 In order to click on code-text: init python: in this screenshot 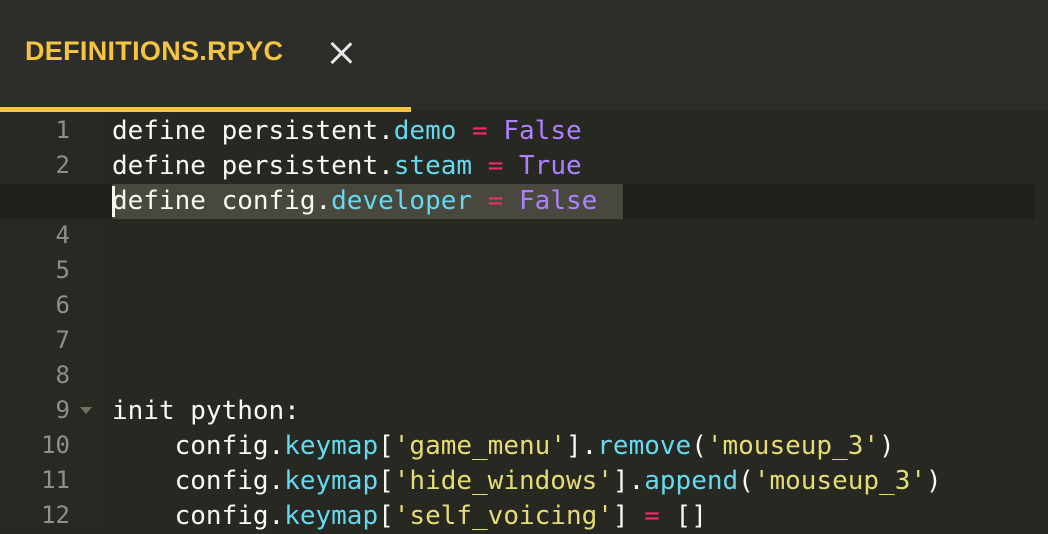, I will do `click(206, 411)`.